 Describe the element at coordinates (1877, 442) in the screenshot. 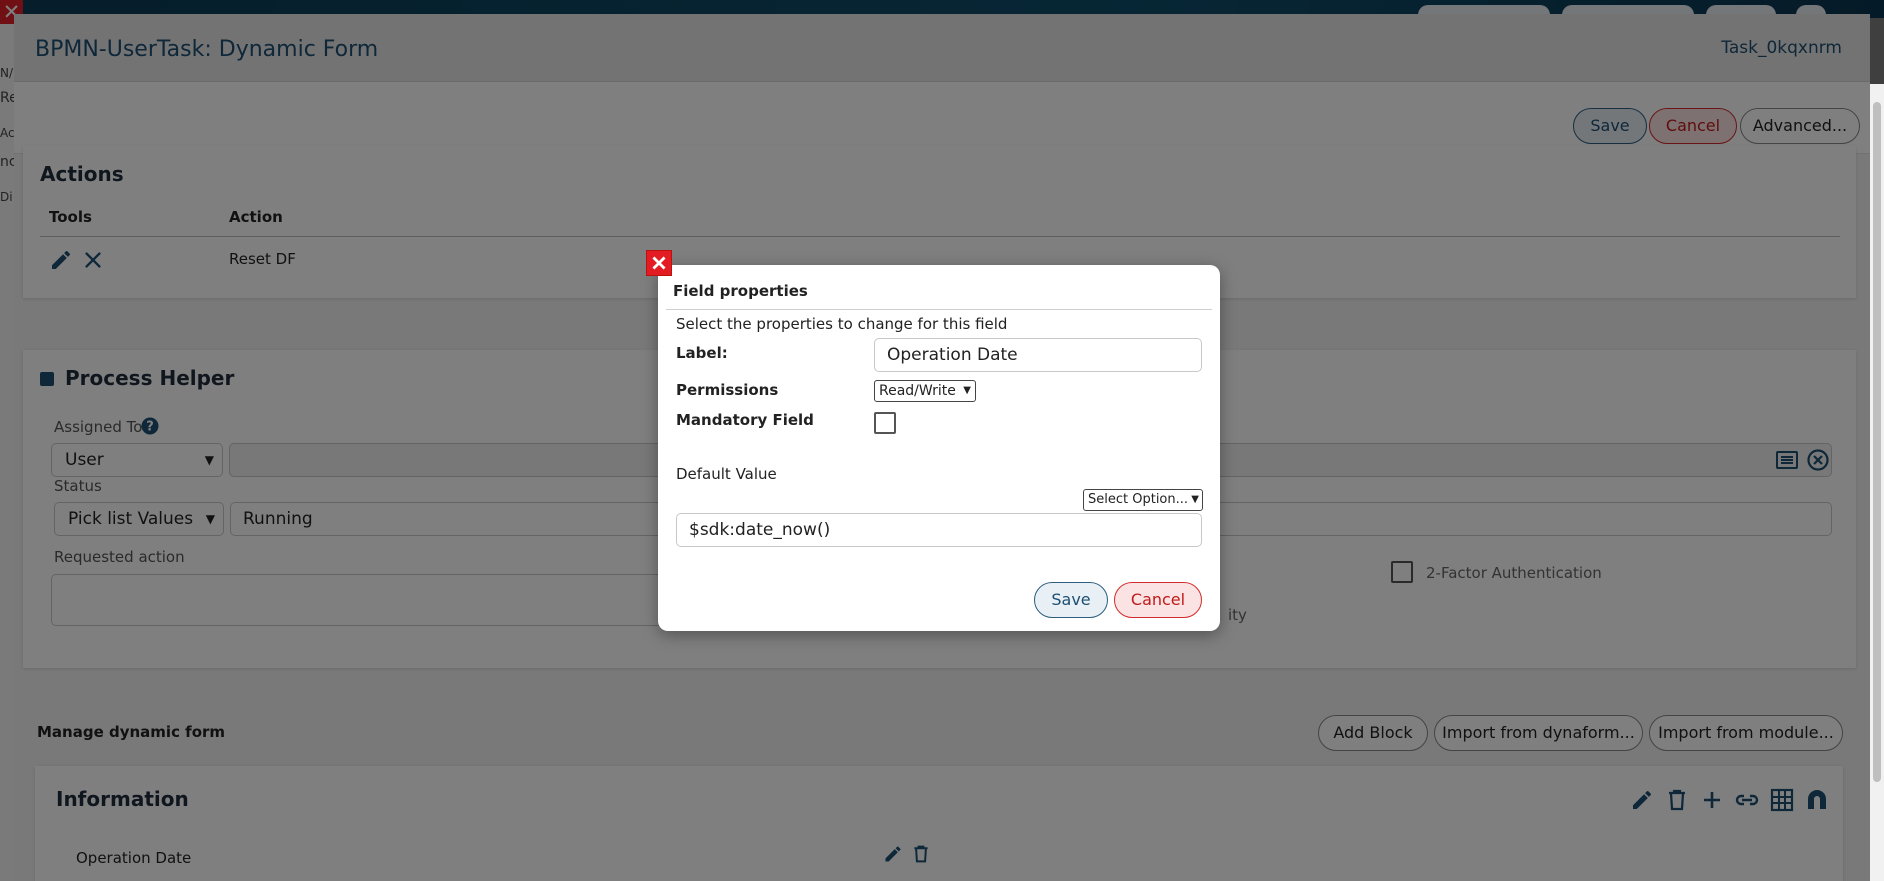

I see `scrollbar-thumb` at that location.